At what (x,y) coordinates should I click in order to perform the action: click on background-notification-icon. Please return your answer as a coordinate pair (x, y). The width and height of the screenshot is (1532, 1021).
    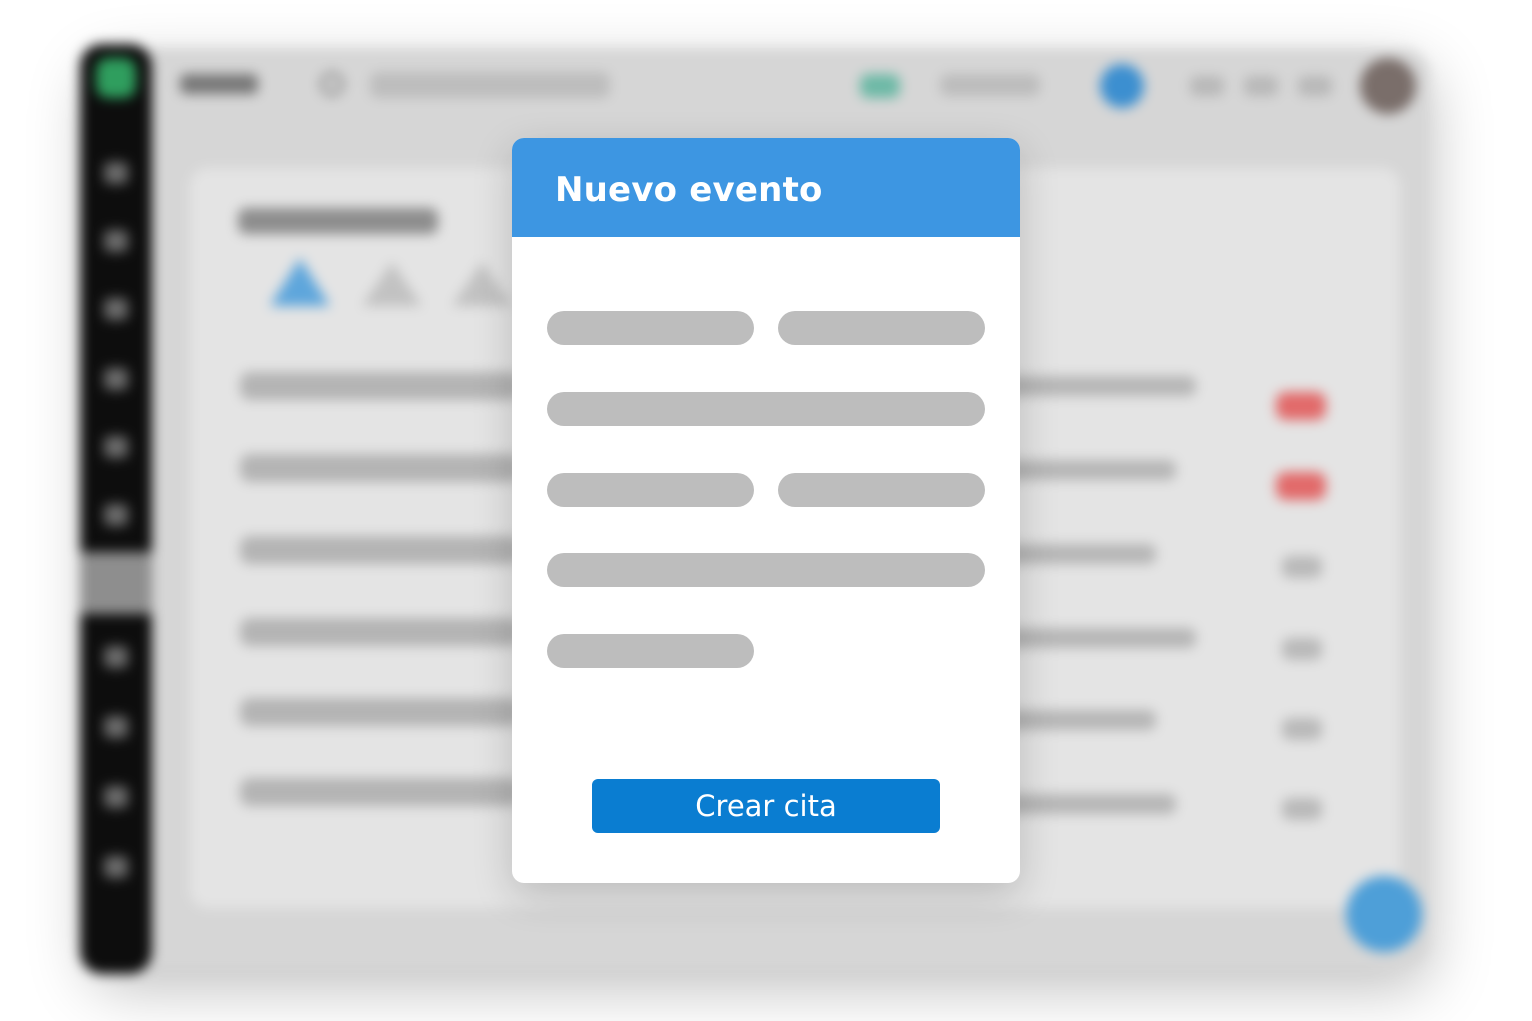
    Looking at the image, I should click on (1122, 86).